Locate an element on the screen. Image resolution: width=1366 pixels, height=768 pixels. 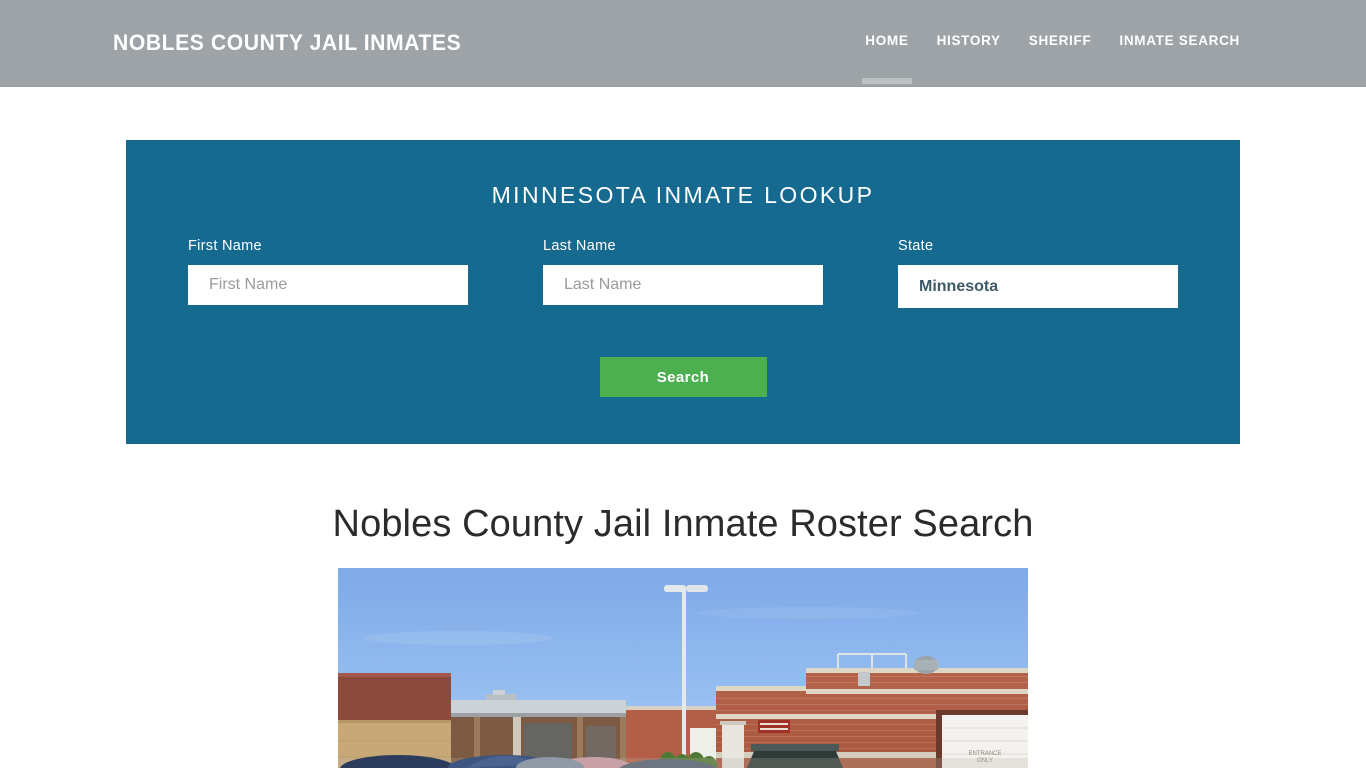
jail-building-photo: ENTRANCE ONLY is located at coordinates (683, 668).